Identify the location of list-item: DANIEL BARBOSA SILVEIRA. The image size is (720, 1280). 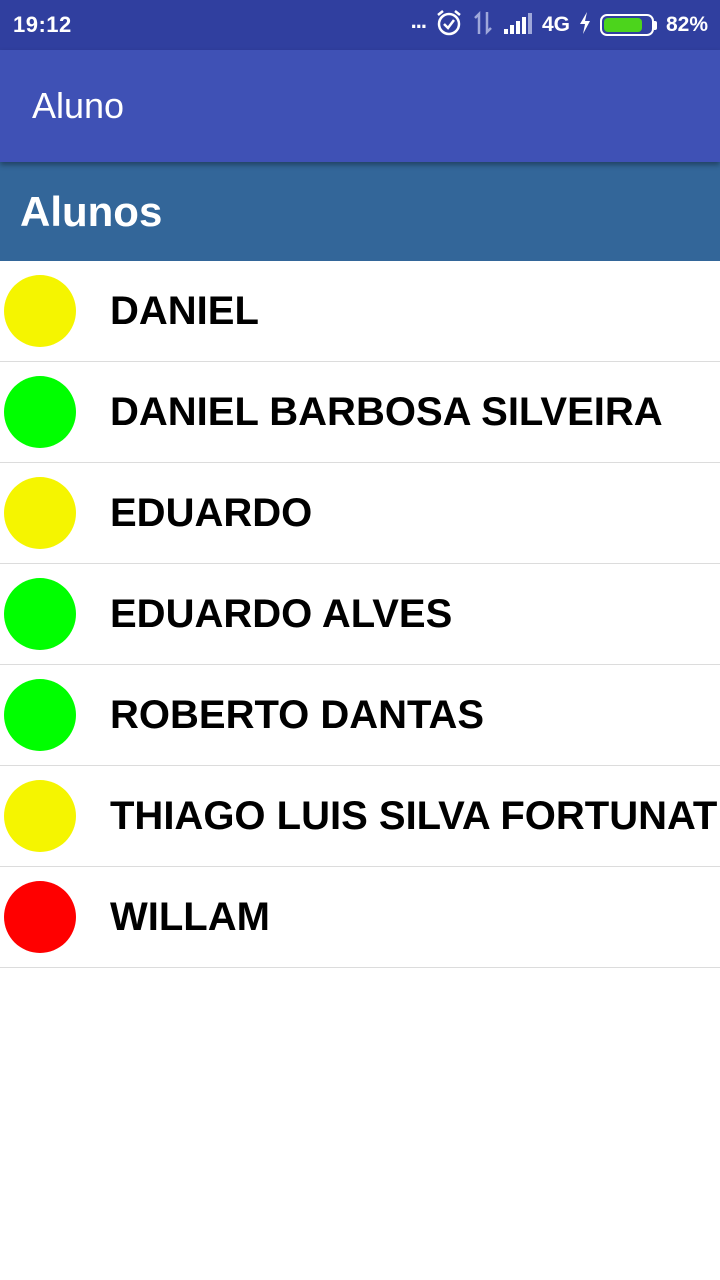
(360, 412).